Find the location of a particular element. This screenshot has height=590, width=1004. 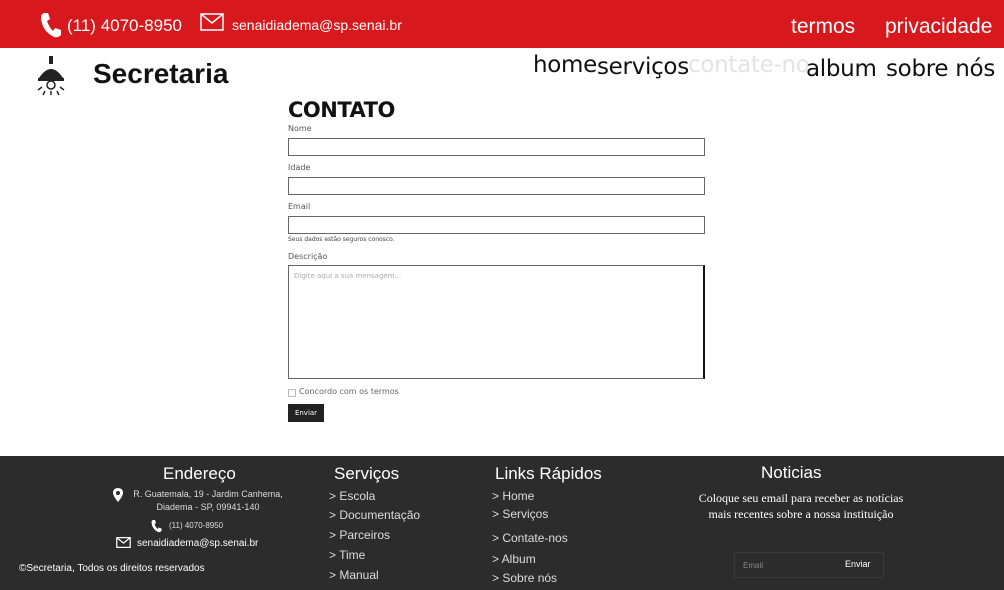

link-privacidade: privacidade is located at coordinates (938, 27).